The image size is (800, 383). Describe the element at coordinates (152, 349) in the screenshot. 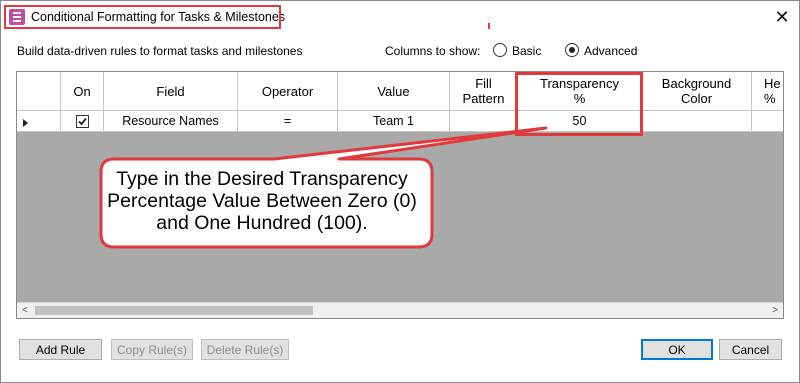

I see `copy-rules-button: Copy Rule(s)` at that location.